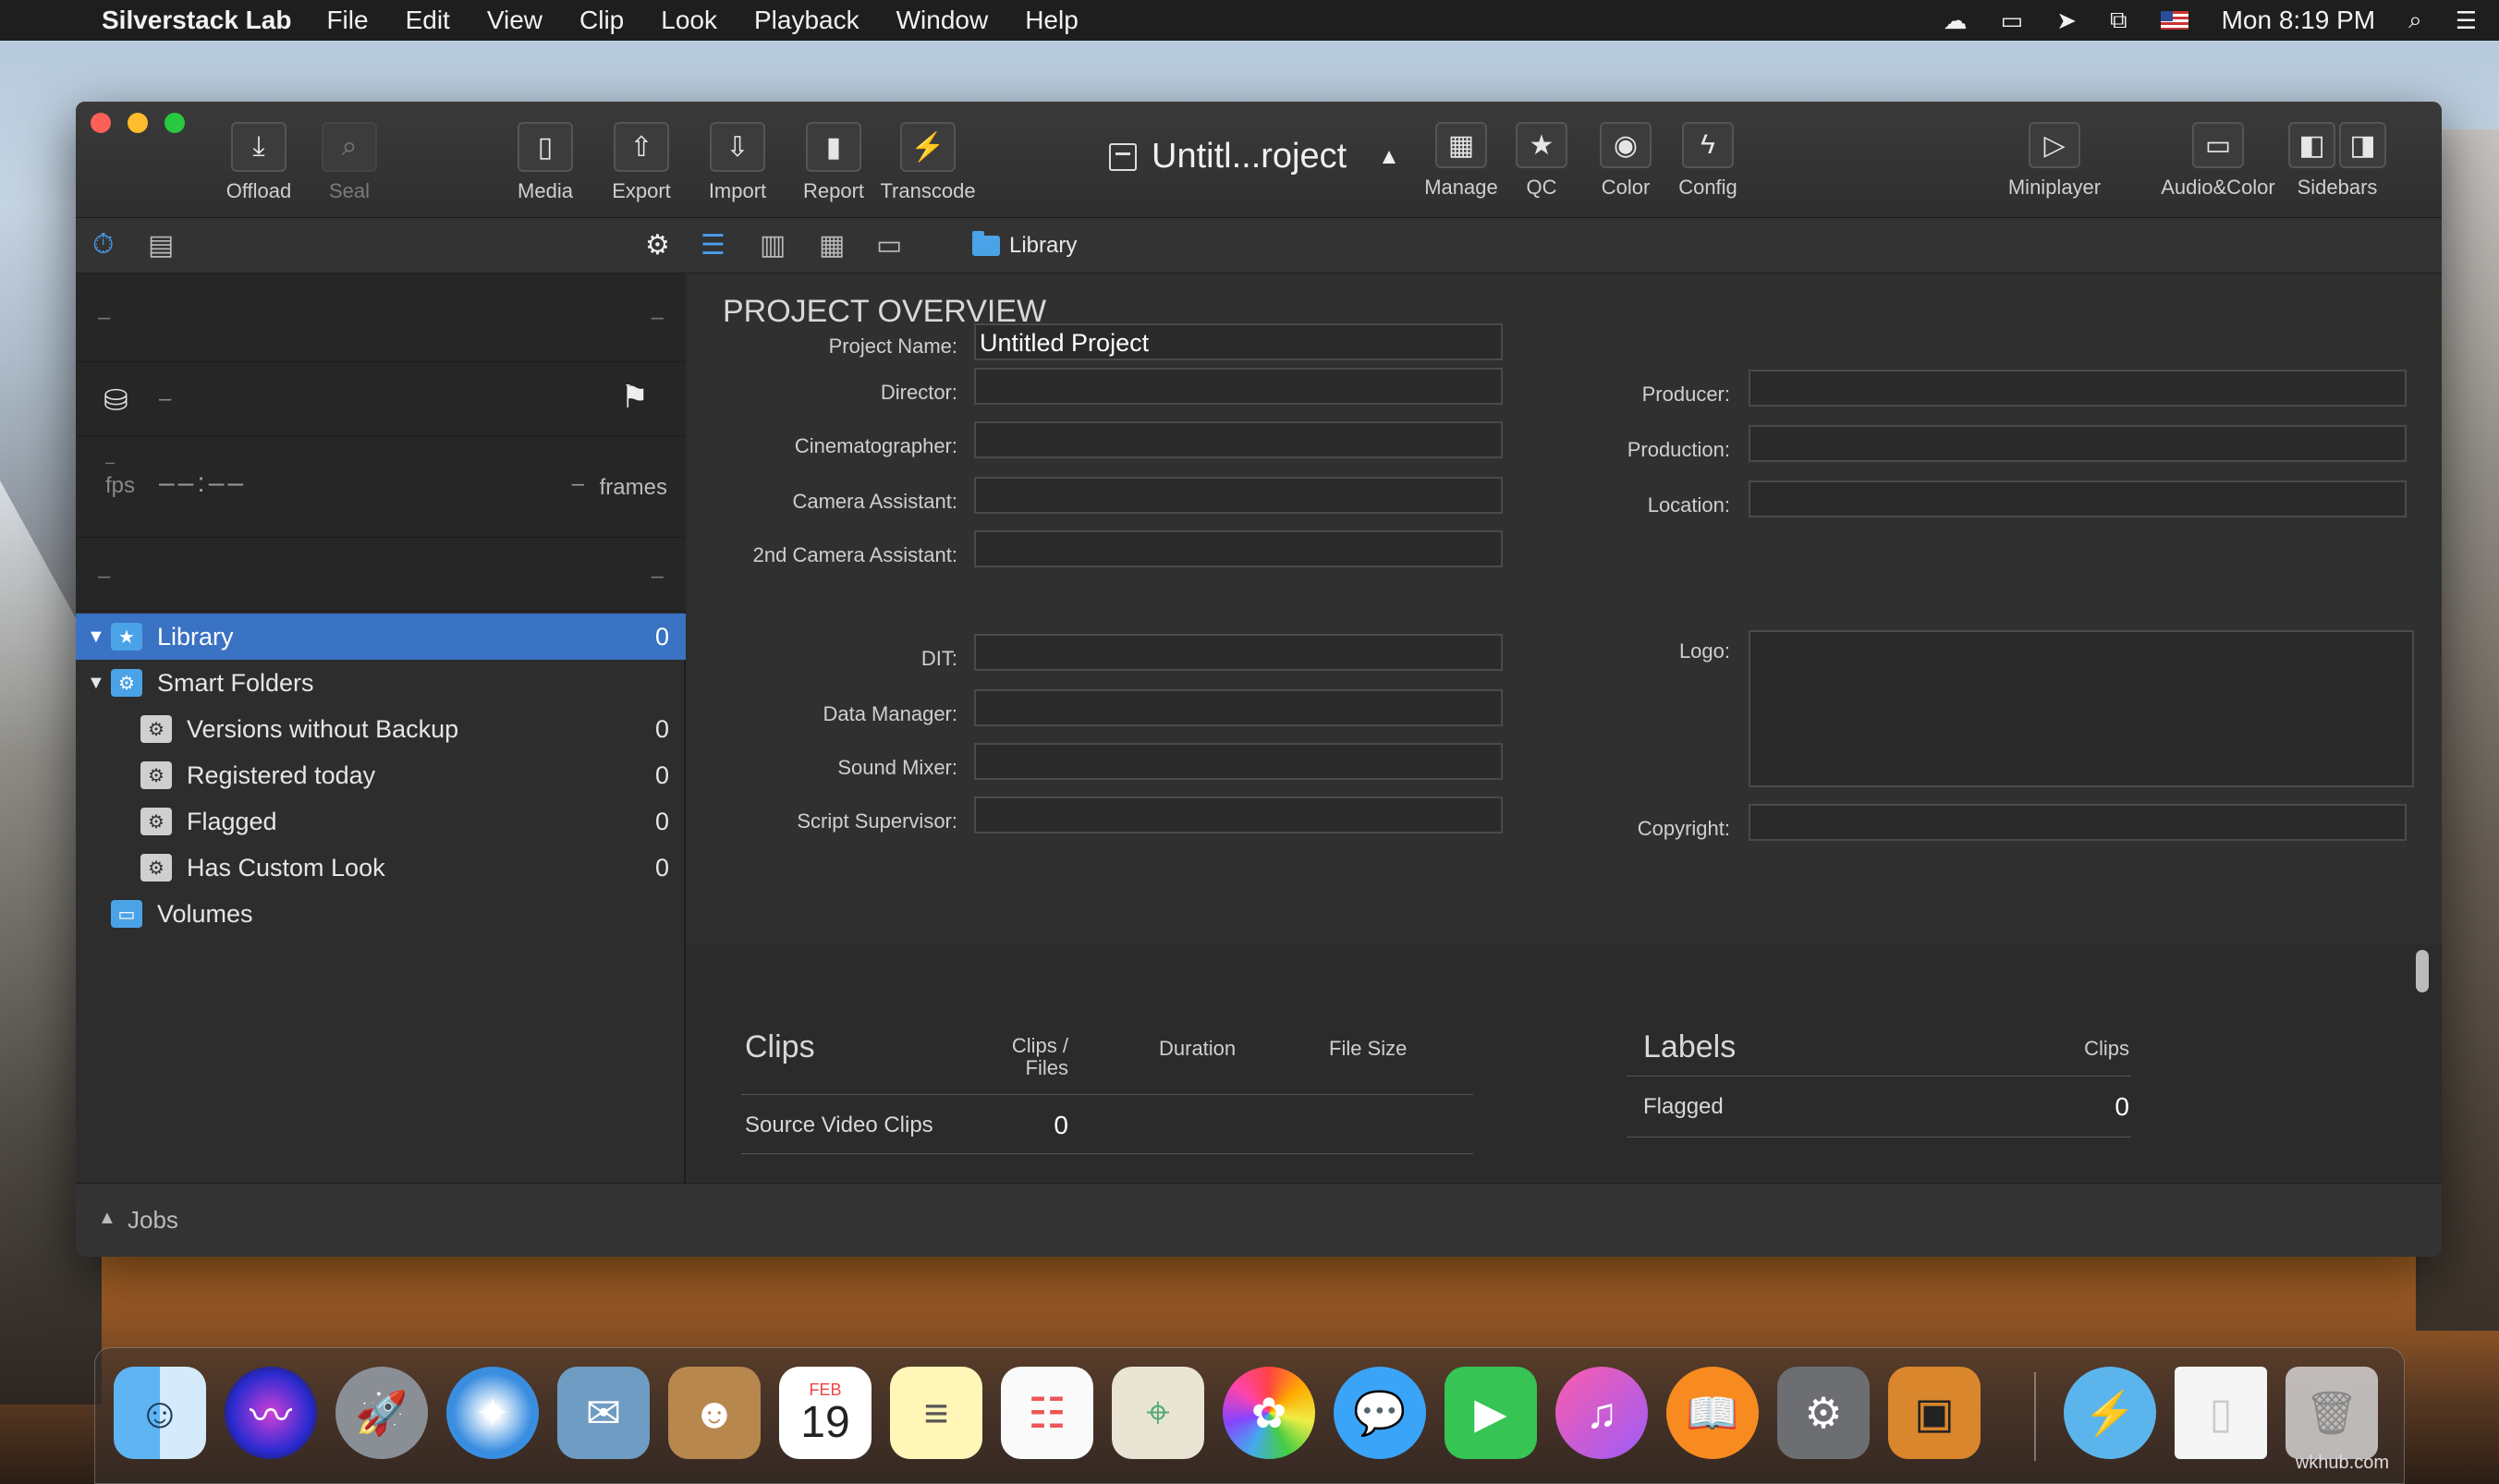 This screenshot has height=1484, width=2499. I want to click on data-manager-field, so click(1238, 707).